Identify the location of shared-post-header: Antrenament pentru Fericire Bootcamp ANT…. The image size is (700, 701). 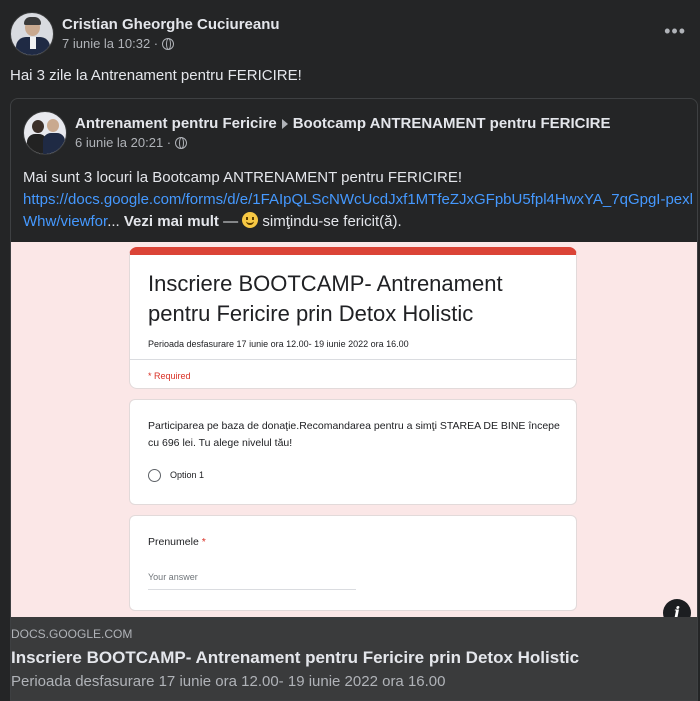
(317, 133).